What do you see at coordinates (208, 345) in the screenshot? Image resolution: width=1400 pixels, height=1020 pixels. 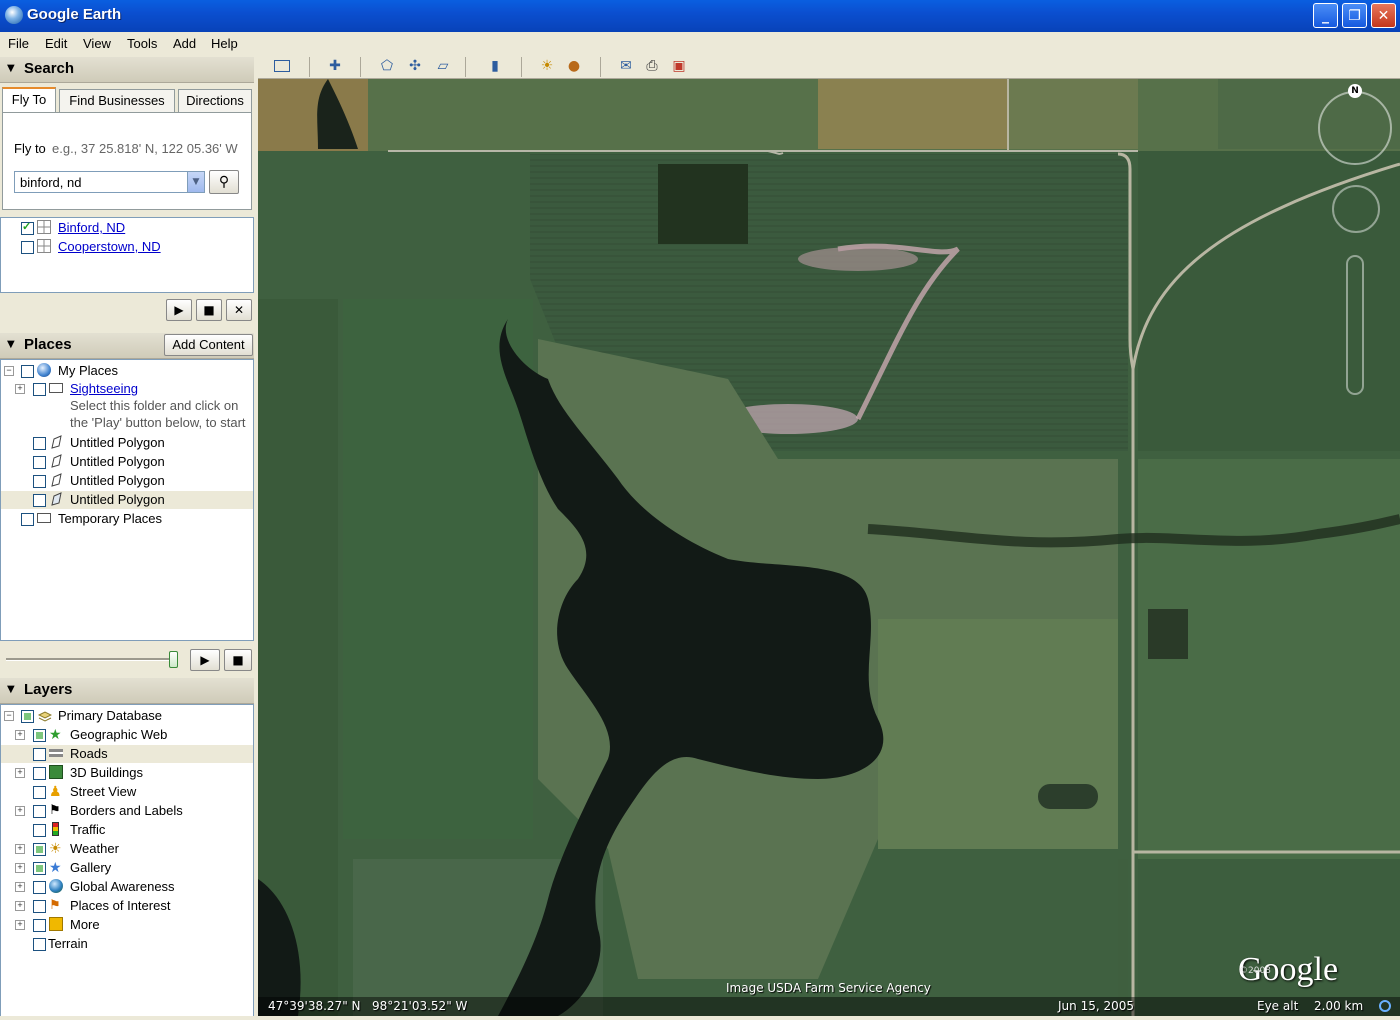 I see `add-content-button: Add Content` at bounding box center [208, 345].